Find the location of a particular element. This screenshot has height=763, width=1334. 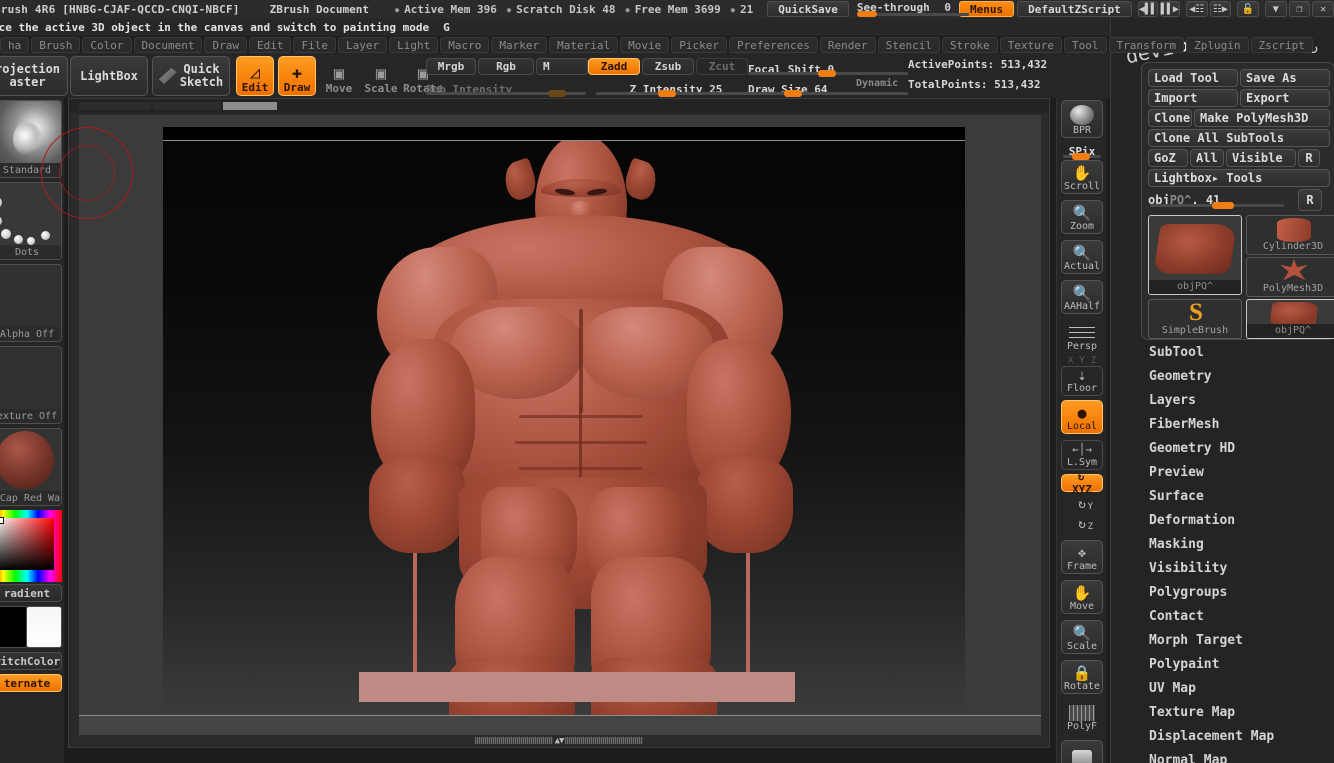

clone-button: Clone is located at coordinates (1170, 118).